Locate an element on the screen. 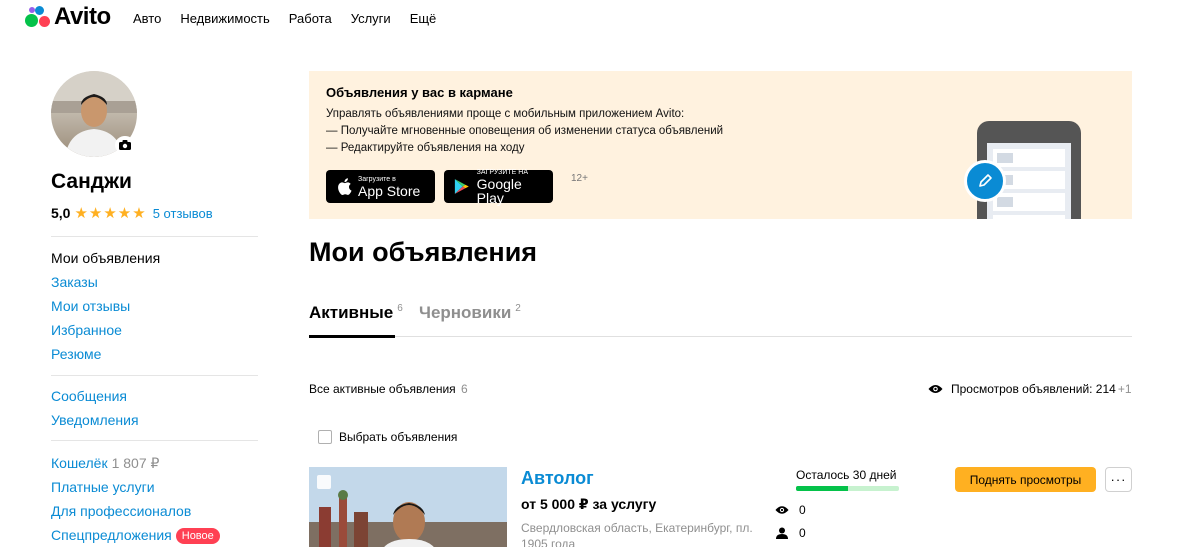  tab-label: Активные is located at coordinates (351, 312).